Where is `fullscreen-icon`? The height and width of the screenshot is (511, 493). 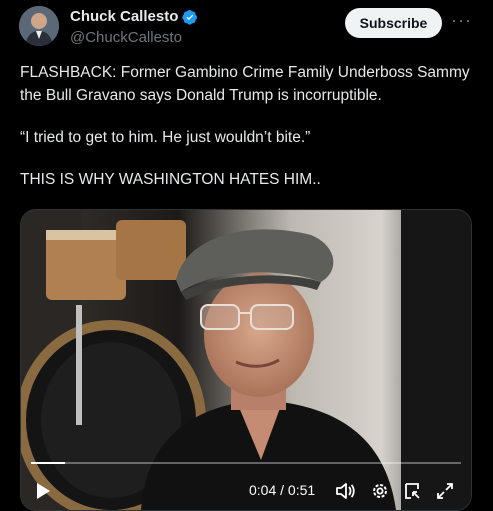 fullscreen-icon is located at coordinates (445, 491).